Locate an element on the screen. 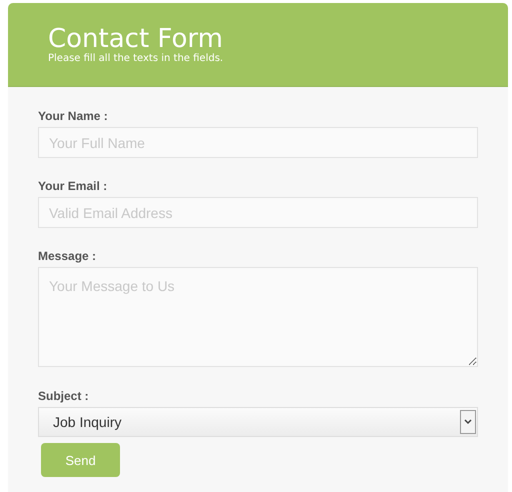 The height and width of the screenshot is (492, 512). field-label: Your Email : is located at coordinates (73, 186).